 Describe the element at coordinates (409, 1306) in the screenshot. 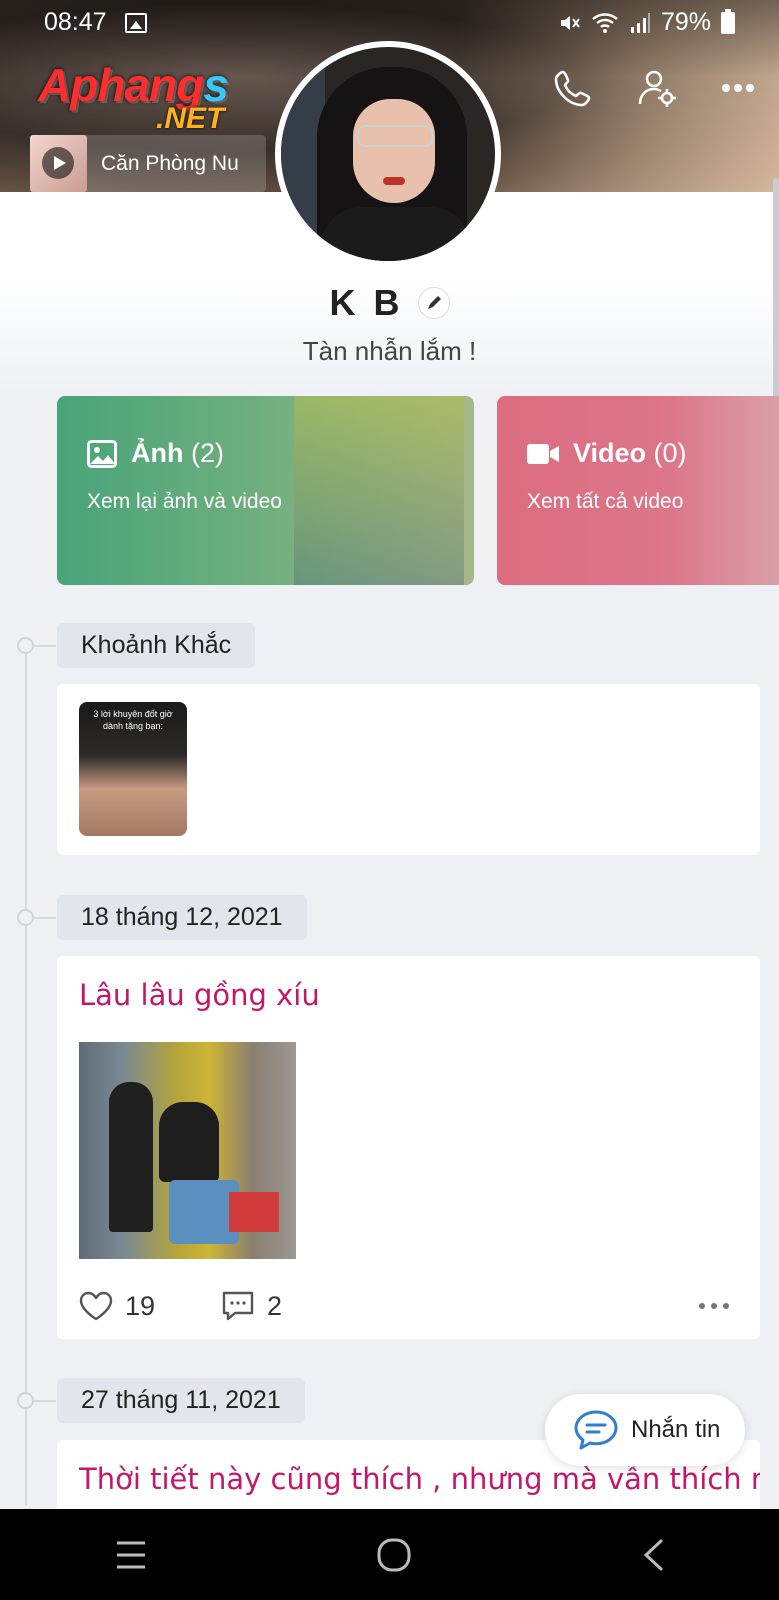

I see `post-actions: 19 2` at that location.